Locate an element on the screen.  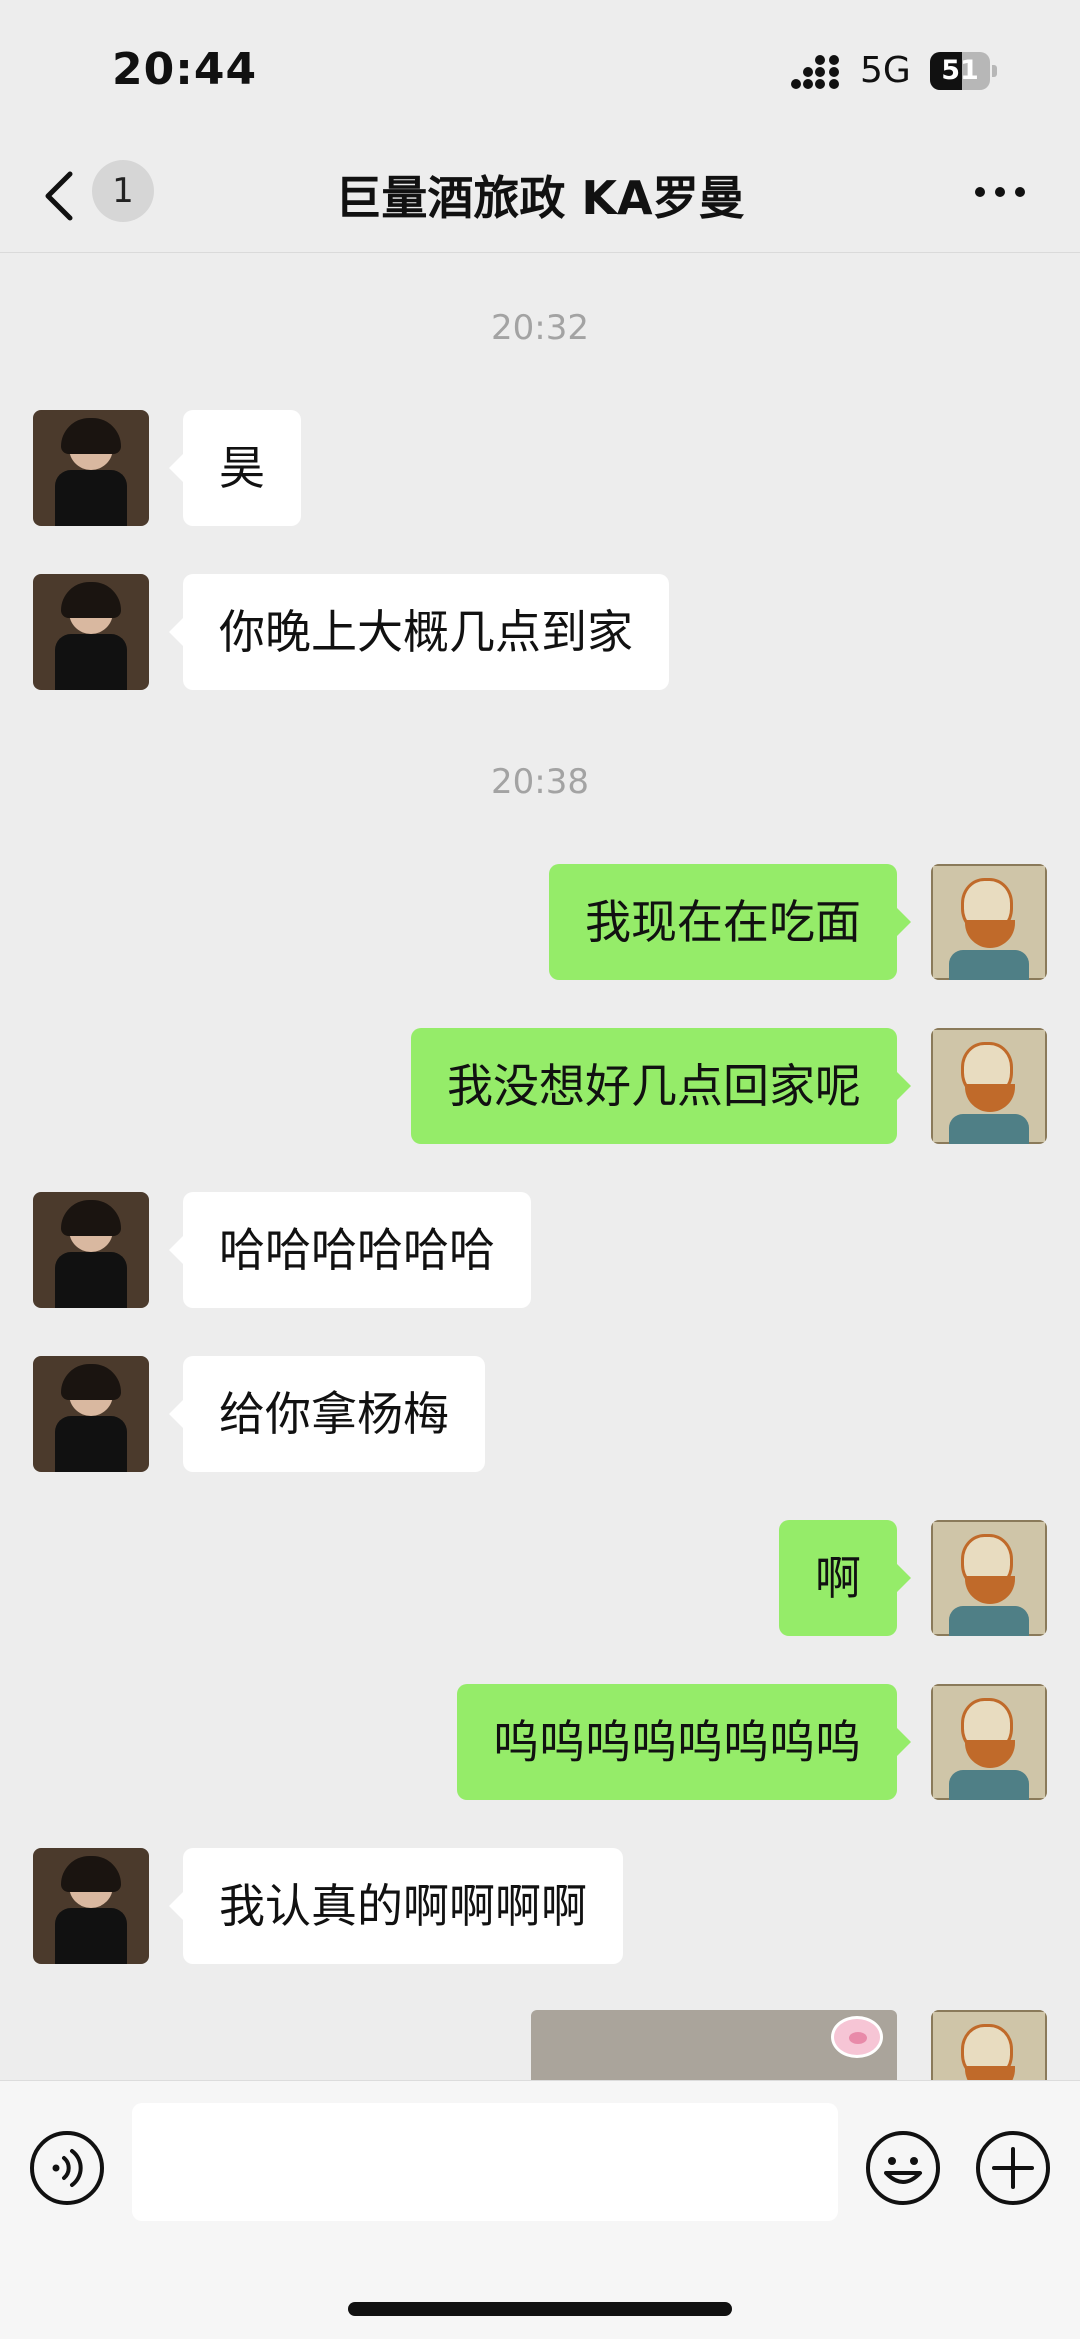
message-row: 哈哈哈哈哈哈 is located at coordinates (540, 1252).